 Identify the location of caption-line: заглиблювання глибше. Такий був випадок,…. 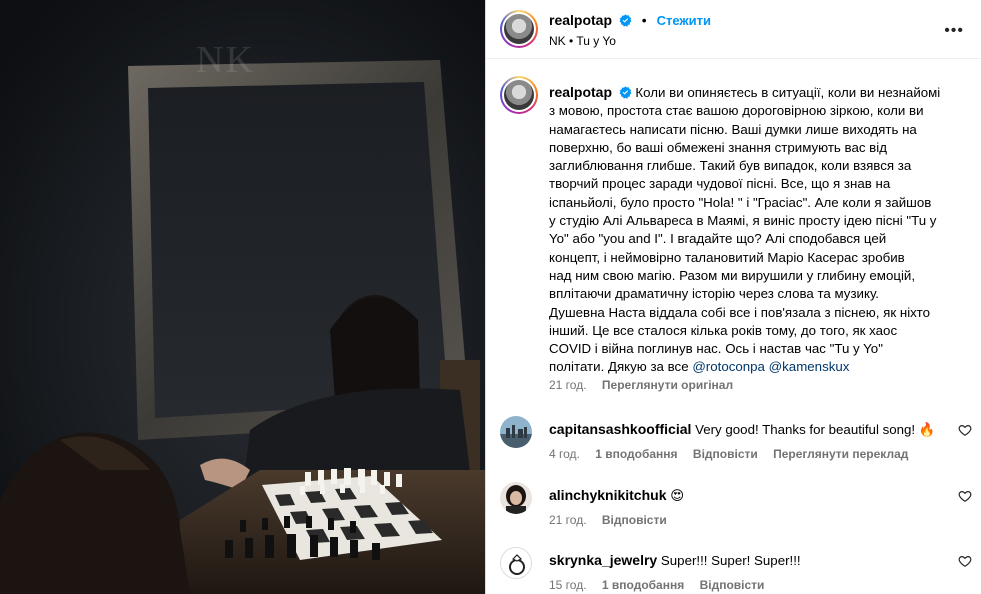
(730, 166).